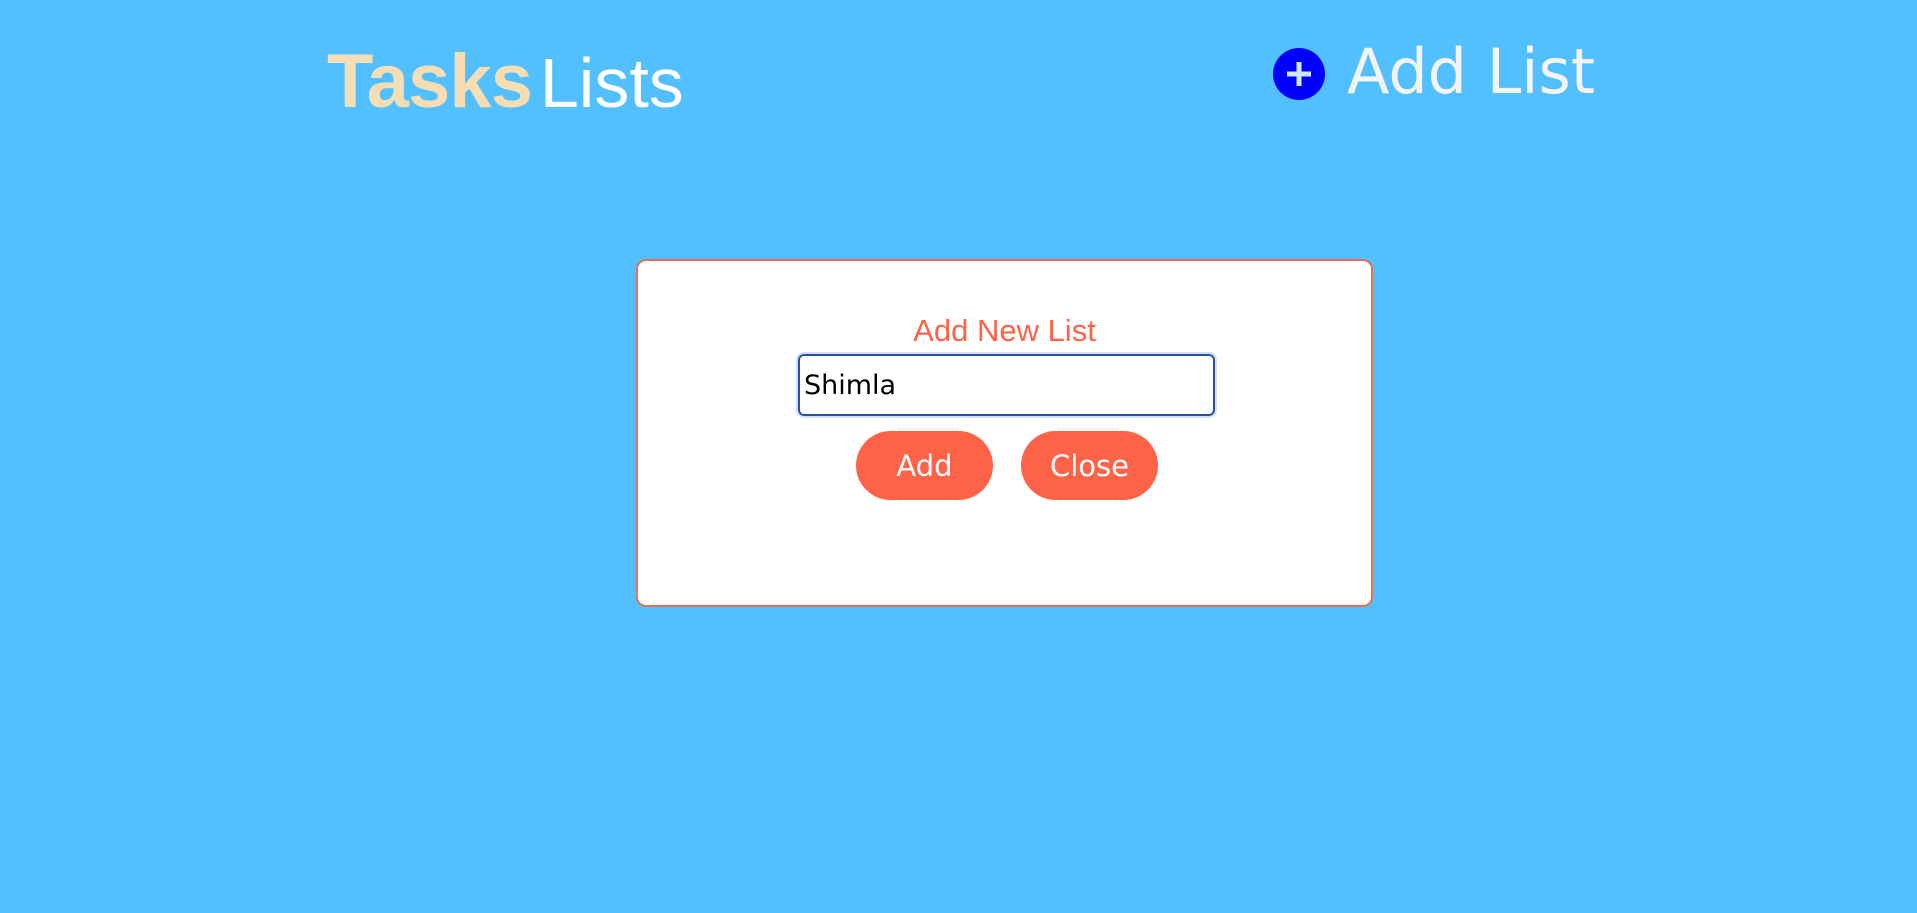  What do you see at coordinates (924, 465) in the screenshot?
I see `add-button: Add` at bounding box center [924, 465].